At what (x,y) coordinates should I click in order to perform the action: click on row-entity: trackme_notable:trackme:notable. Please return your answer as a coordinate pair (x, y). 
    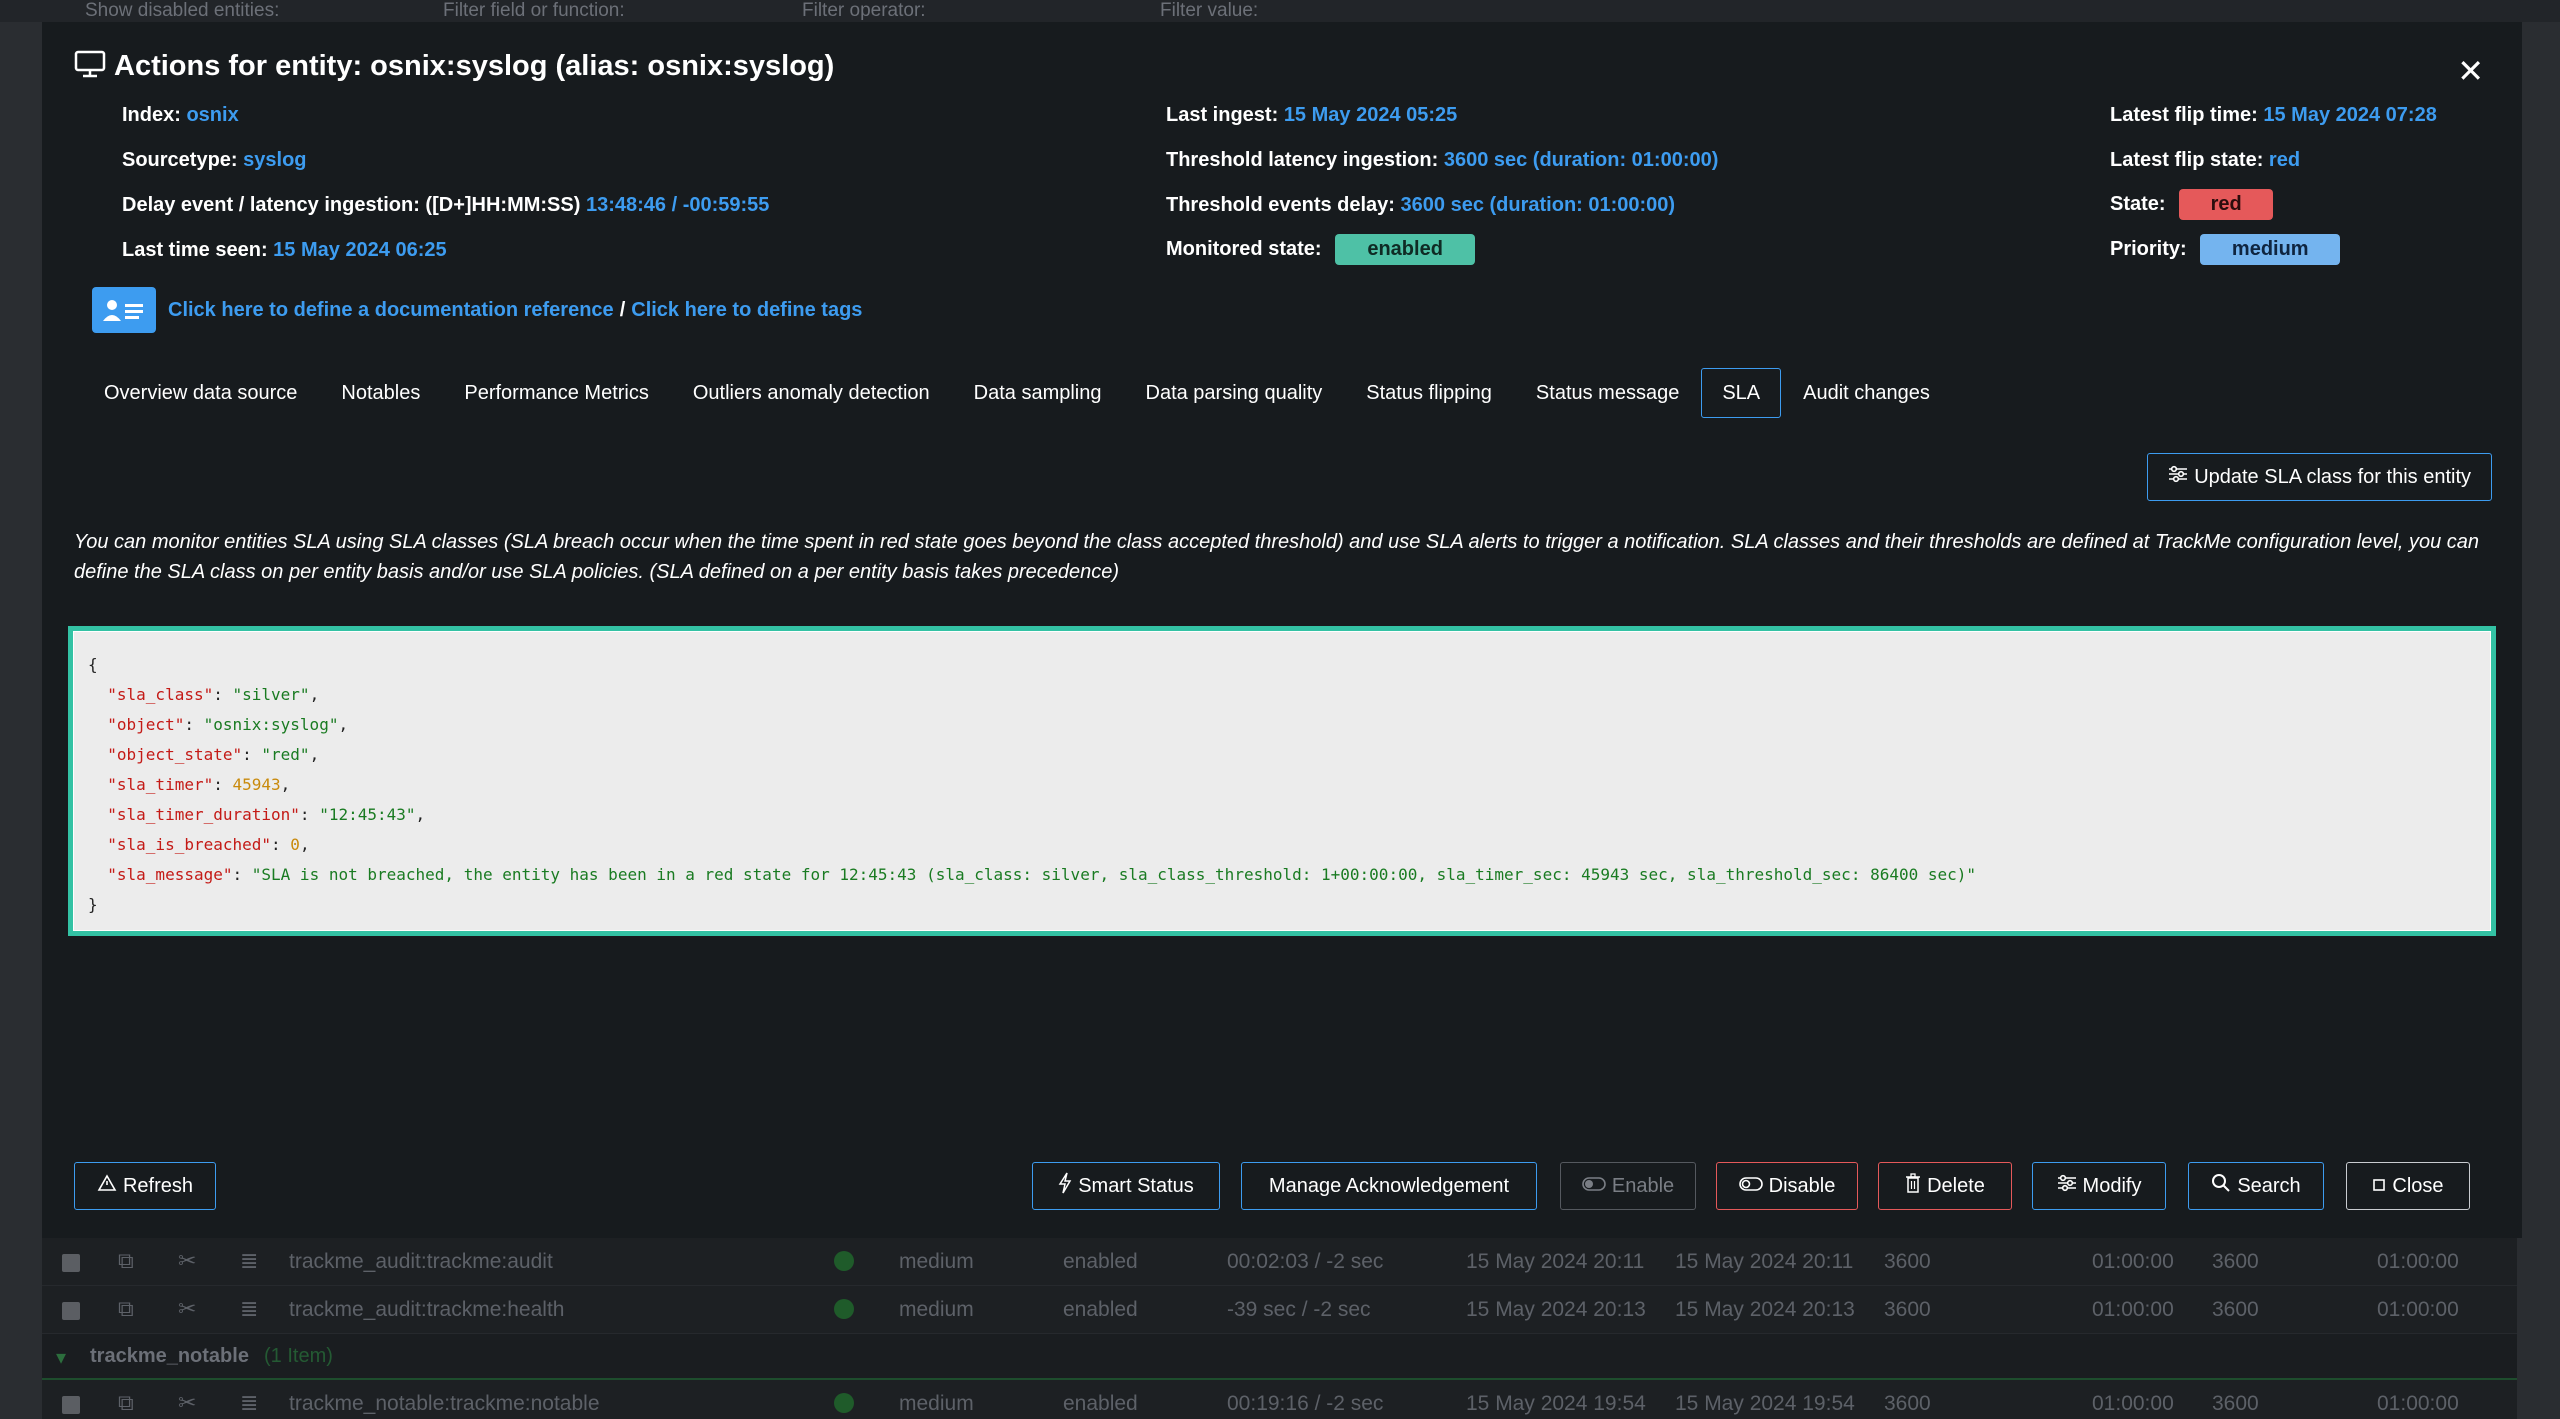
    Looking at the image, I should click on (444, 1403).